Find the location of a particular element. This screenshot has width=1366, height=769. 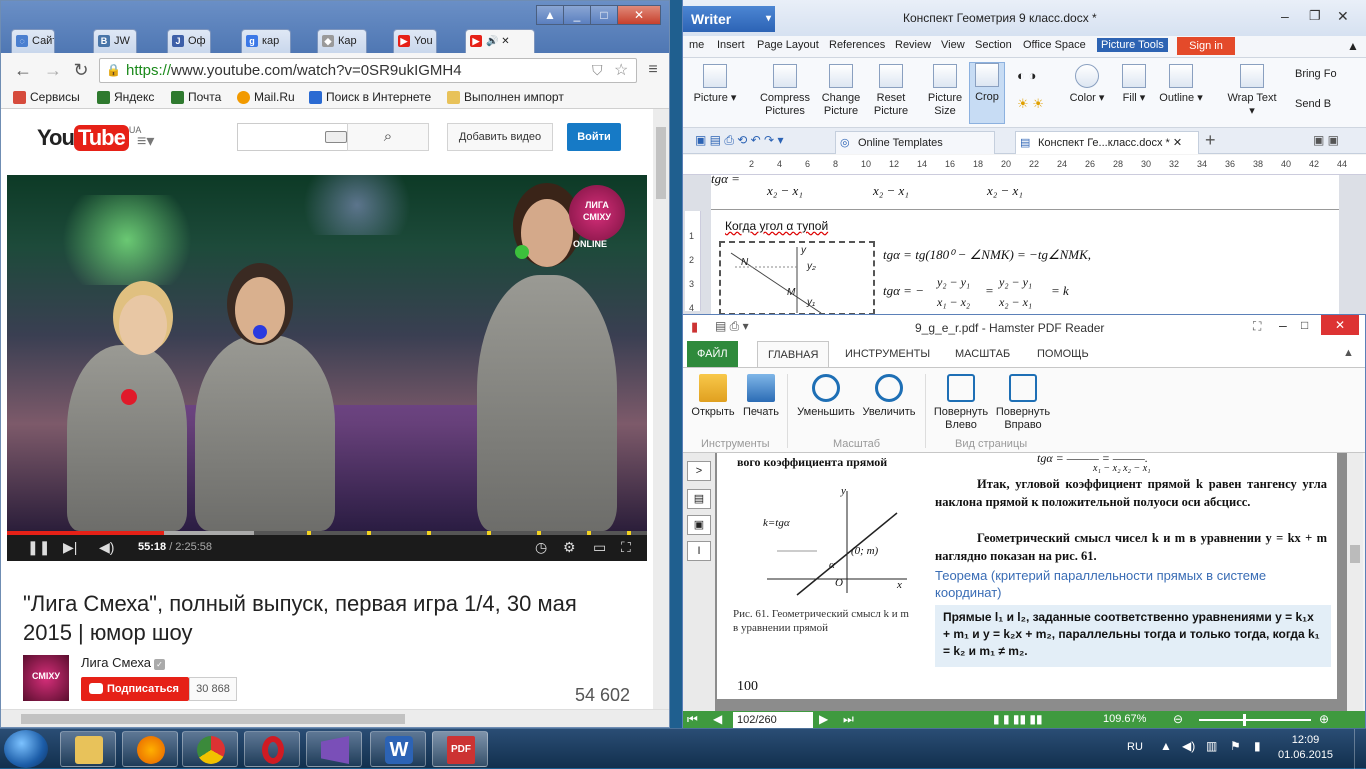

signin-button: Войти is located at coordinates (594, 137).